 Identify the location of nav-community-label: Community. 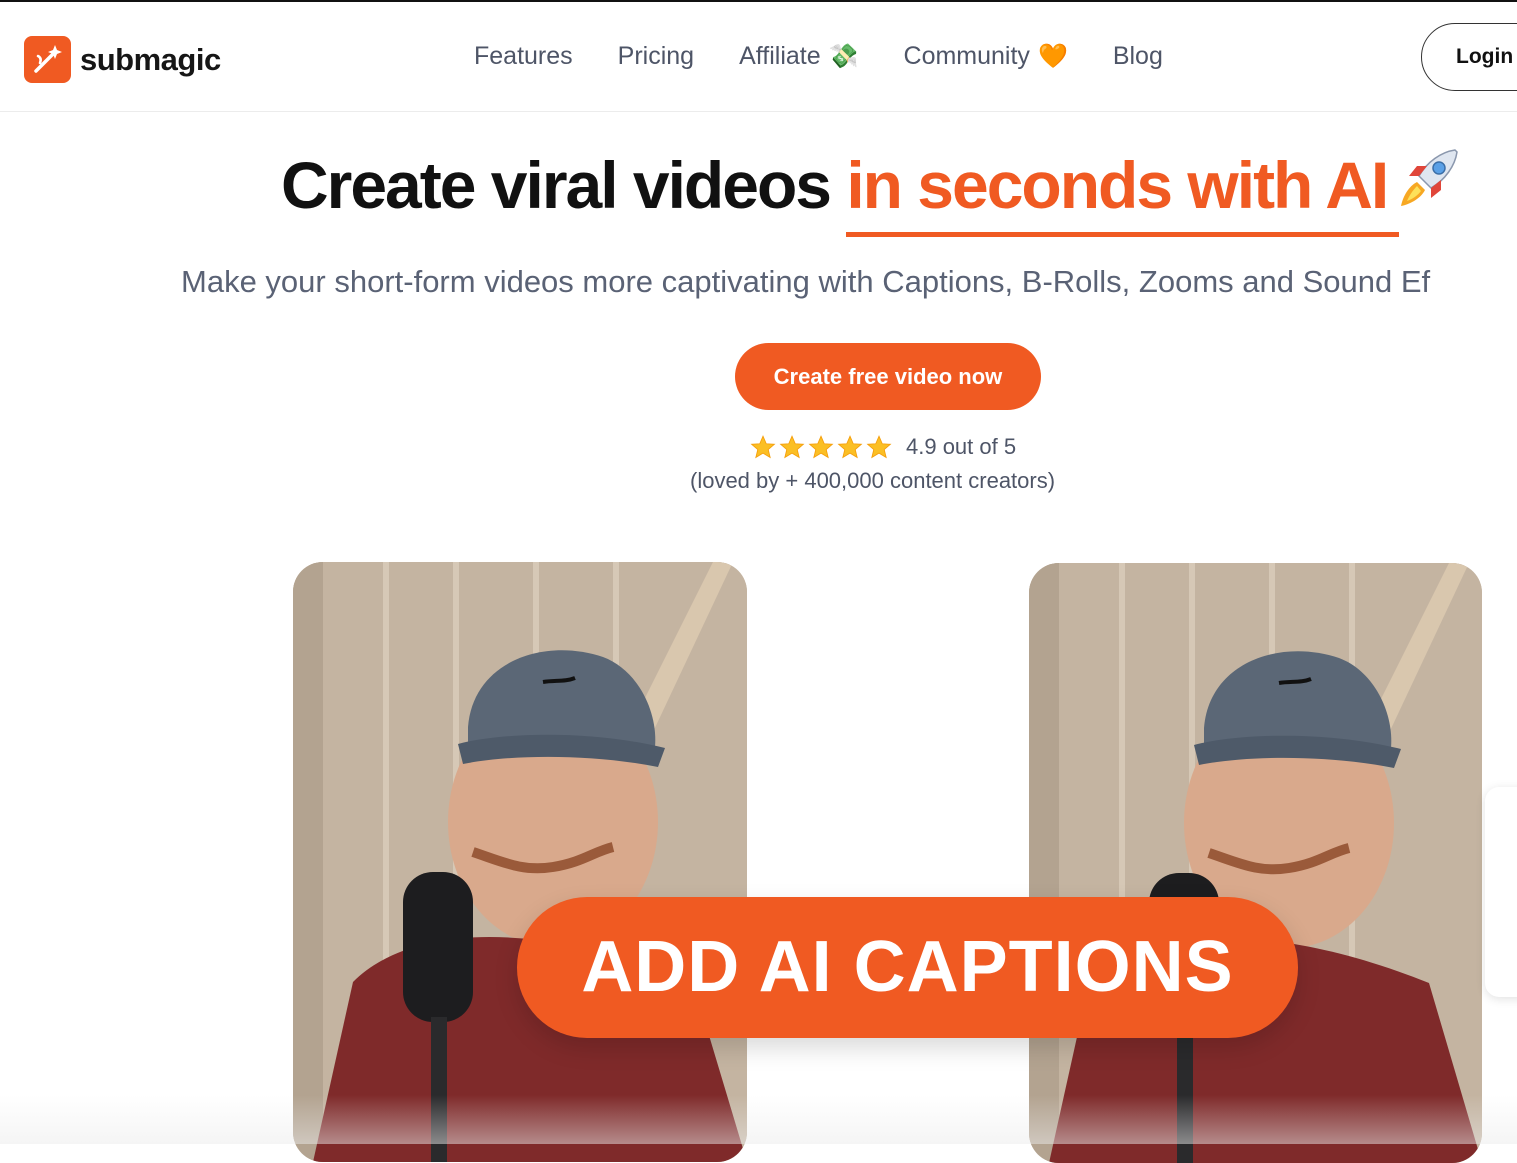
(966, 56).